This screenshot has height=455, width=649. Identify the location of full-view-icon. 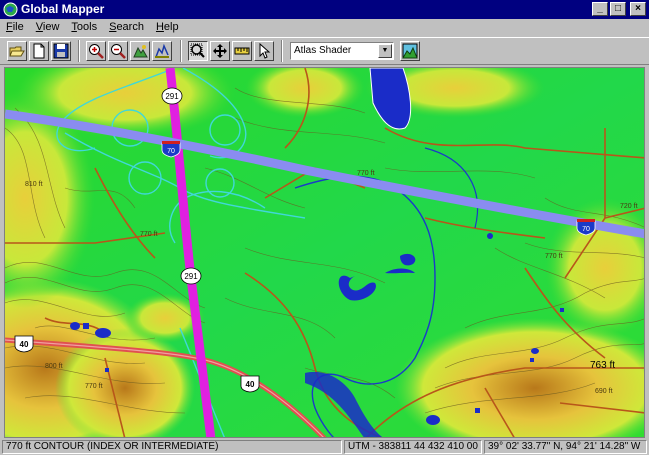
(140, 51).